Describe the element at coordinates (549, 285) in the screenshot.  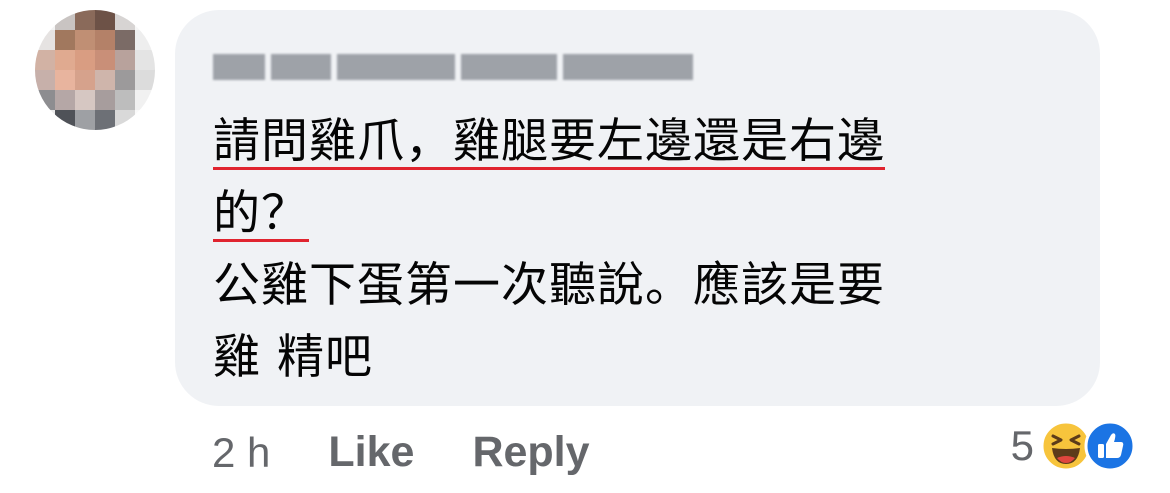
I see `comment-line-3: 公雞下蛋第一次聽說。應該是要` at that location.